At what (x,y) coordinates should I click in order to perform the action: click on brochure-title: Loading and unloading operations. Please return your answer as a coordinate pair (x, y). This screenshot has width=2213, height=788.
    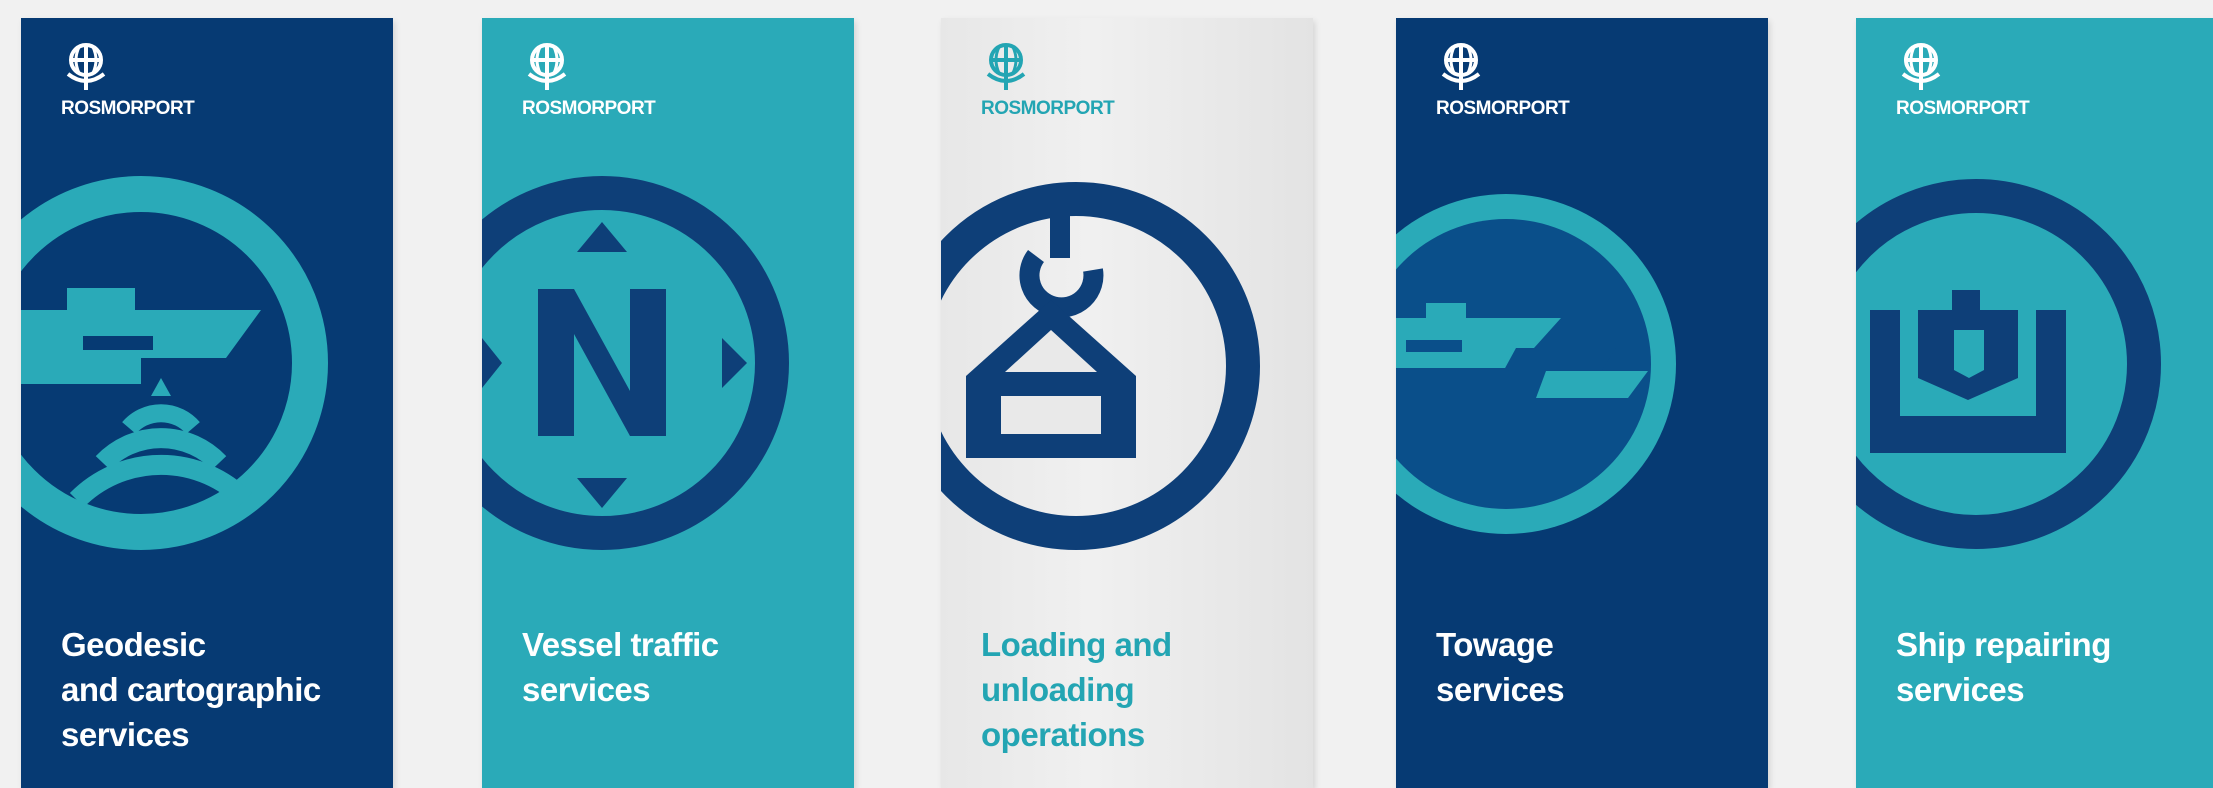
    Looking at the image, I should click on (1076, 689).